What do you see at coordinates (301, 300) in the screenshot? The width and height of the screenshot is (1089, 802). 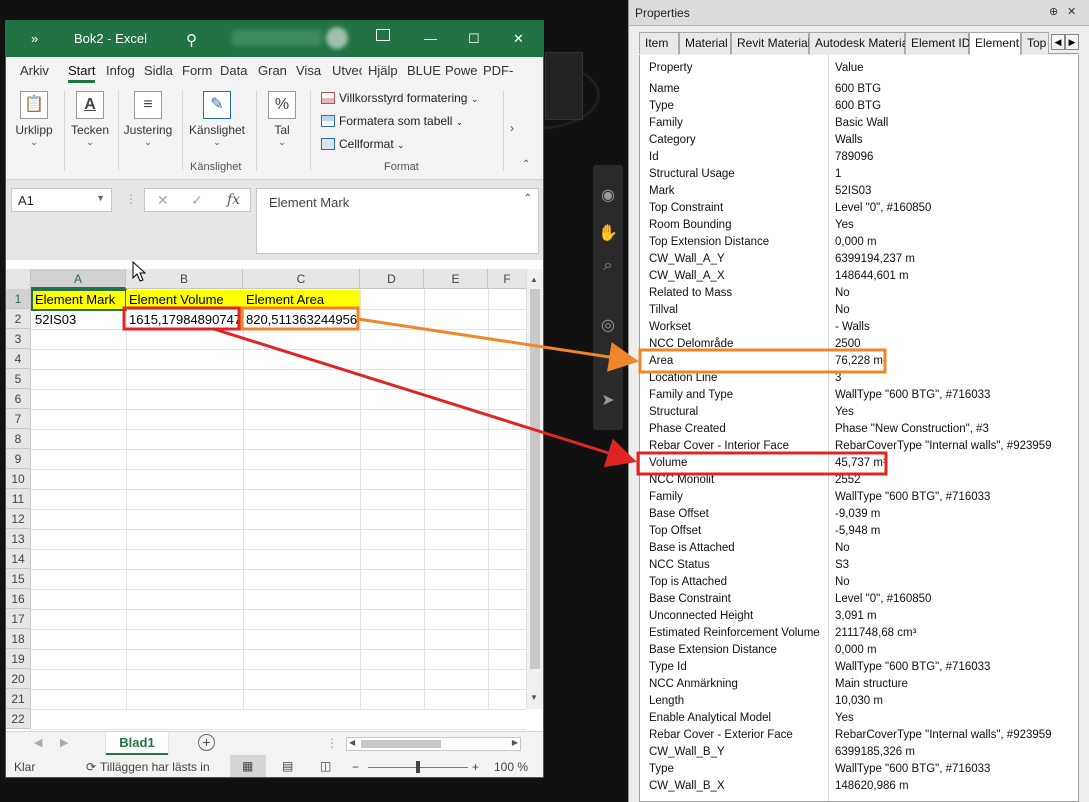 I see `cell-c1: Element Area` at bounding box center [301, 300].